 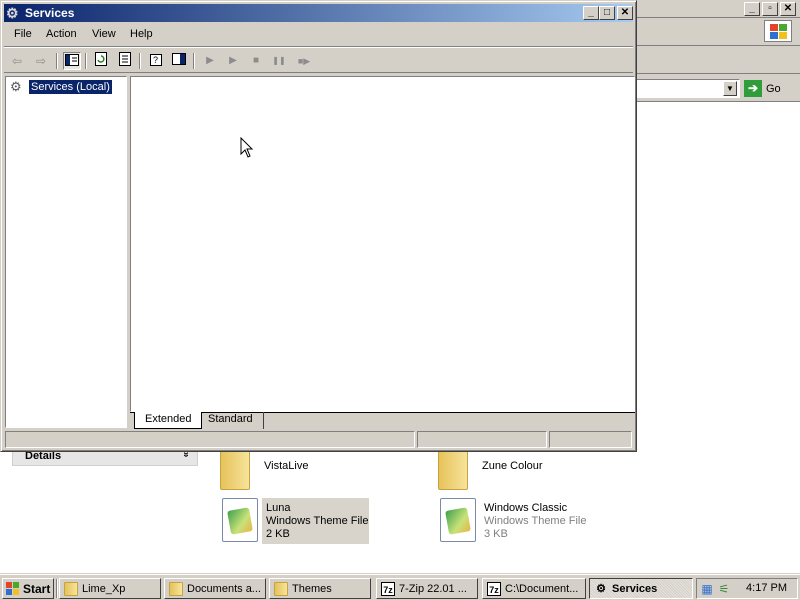 I want to click on show-hide-action-pane-icon, so click(x=179, y=61).